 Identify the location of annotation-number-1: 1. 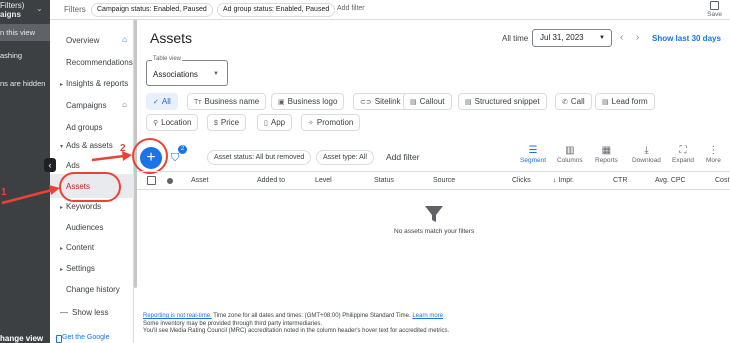
(4, 192).